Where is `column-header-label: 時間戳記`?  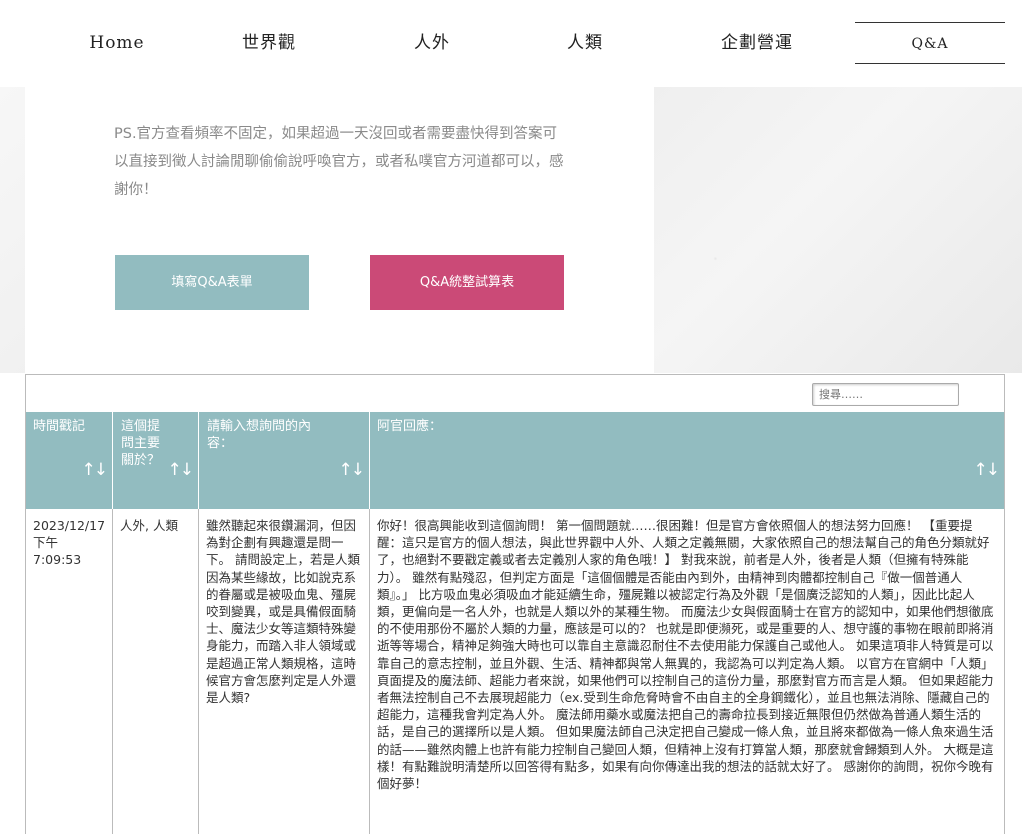 column-header-label: 時間戳記 is located at coordinates (59, 426).